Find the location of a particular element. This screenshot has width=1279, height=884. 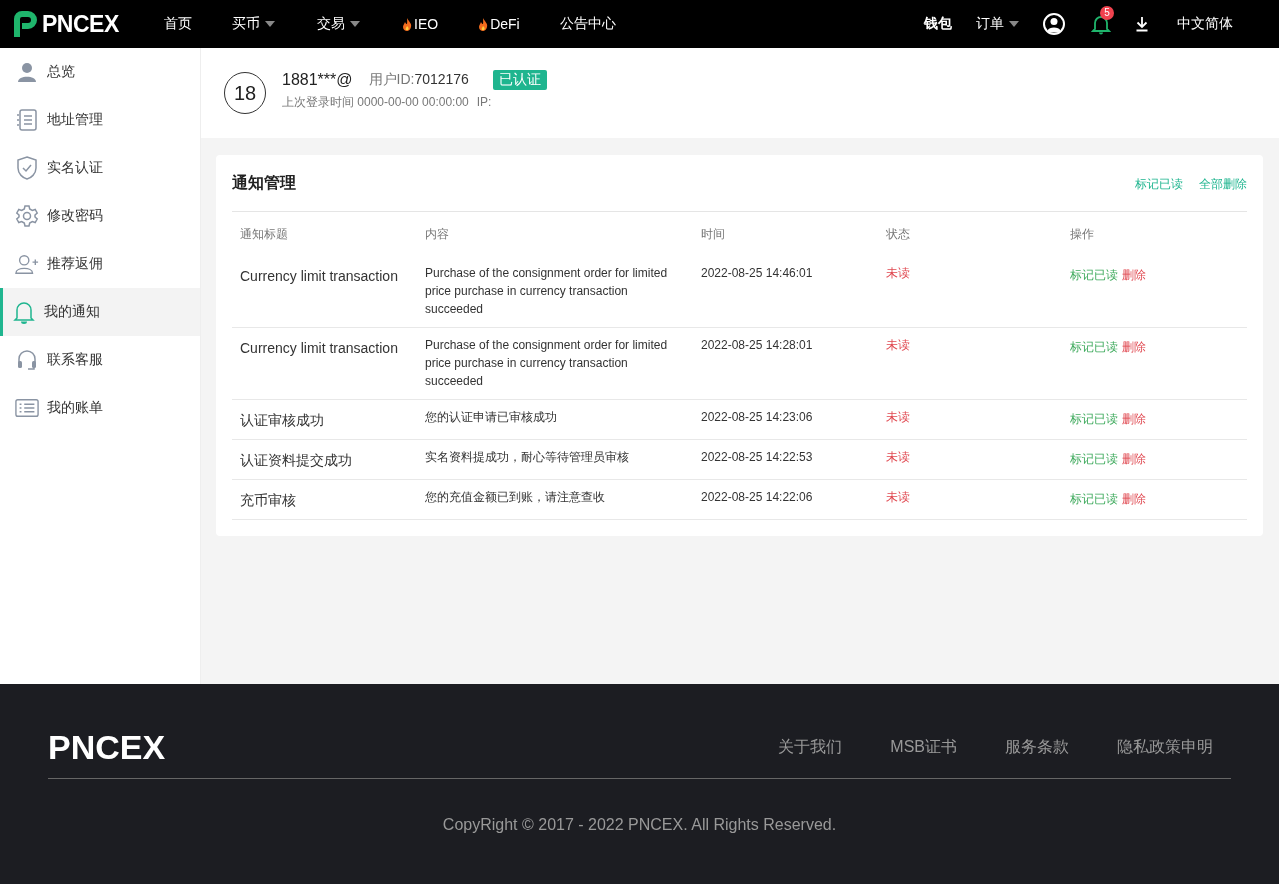

account-button is located at coordinates (1054, 24).